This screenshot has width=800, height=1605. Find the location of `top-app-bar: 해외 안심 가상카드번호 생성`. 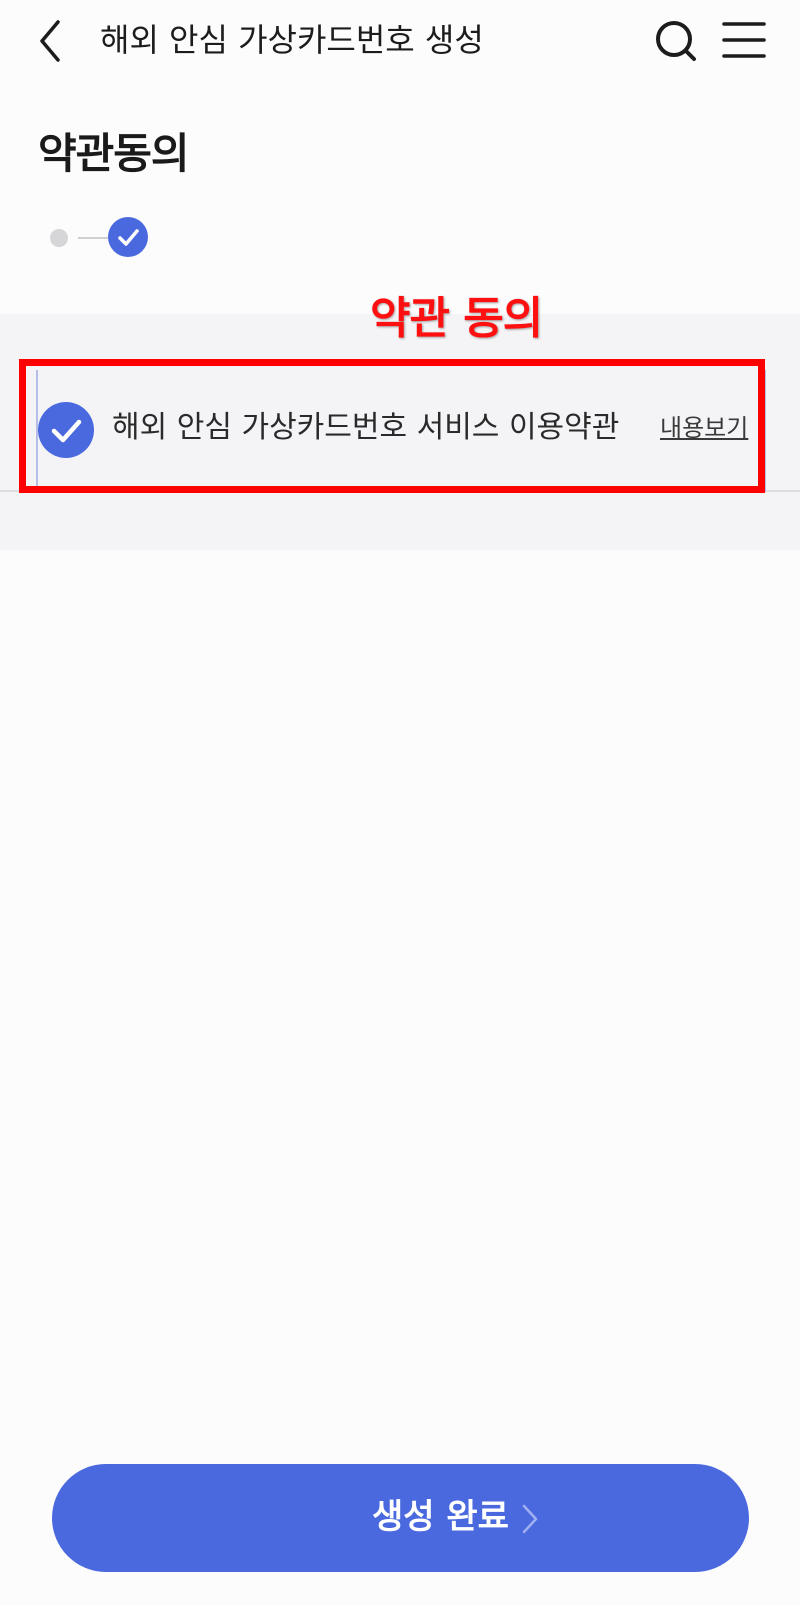

top-app-bar: 해외 안심 가상카드번호 생성 is located at coordinates (400, 42).